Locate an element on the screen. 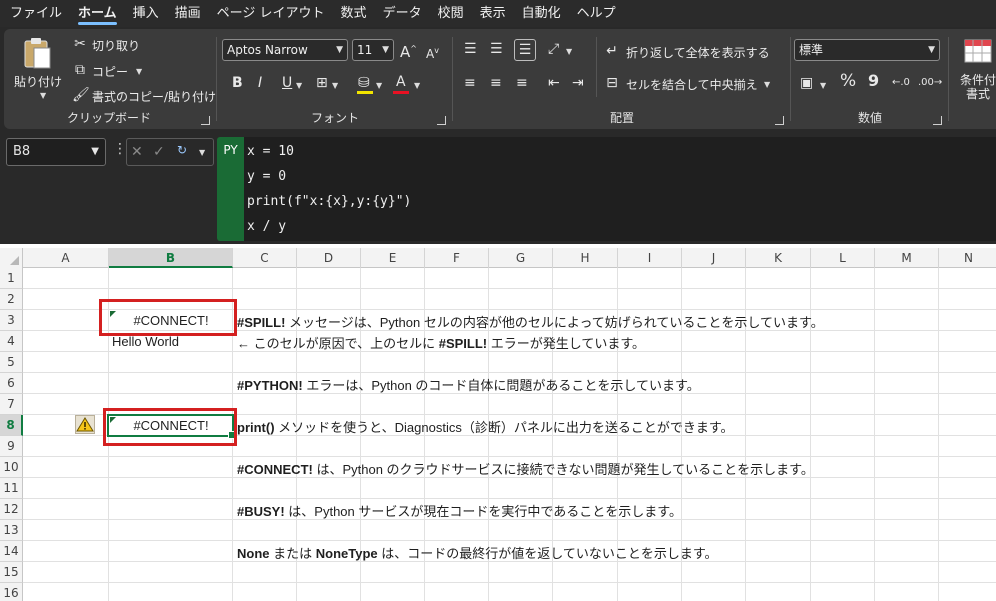 The height and width of the screenshot is (601, 996). align-top-icon: ☰ is located at coordinates (470, 49).